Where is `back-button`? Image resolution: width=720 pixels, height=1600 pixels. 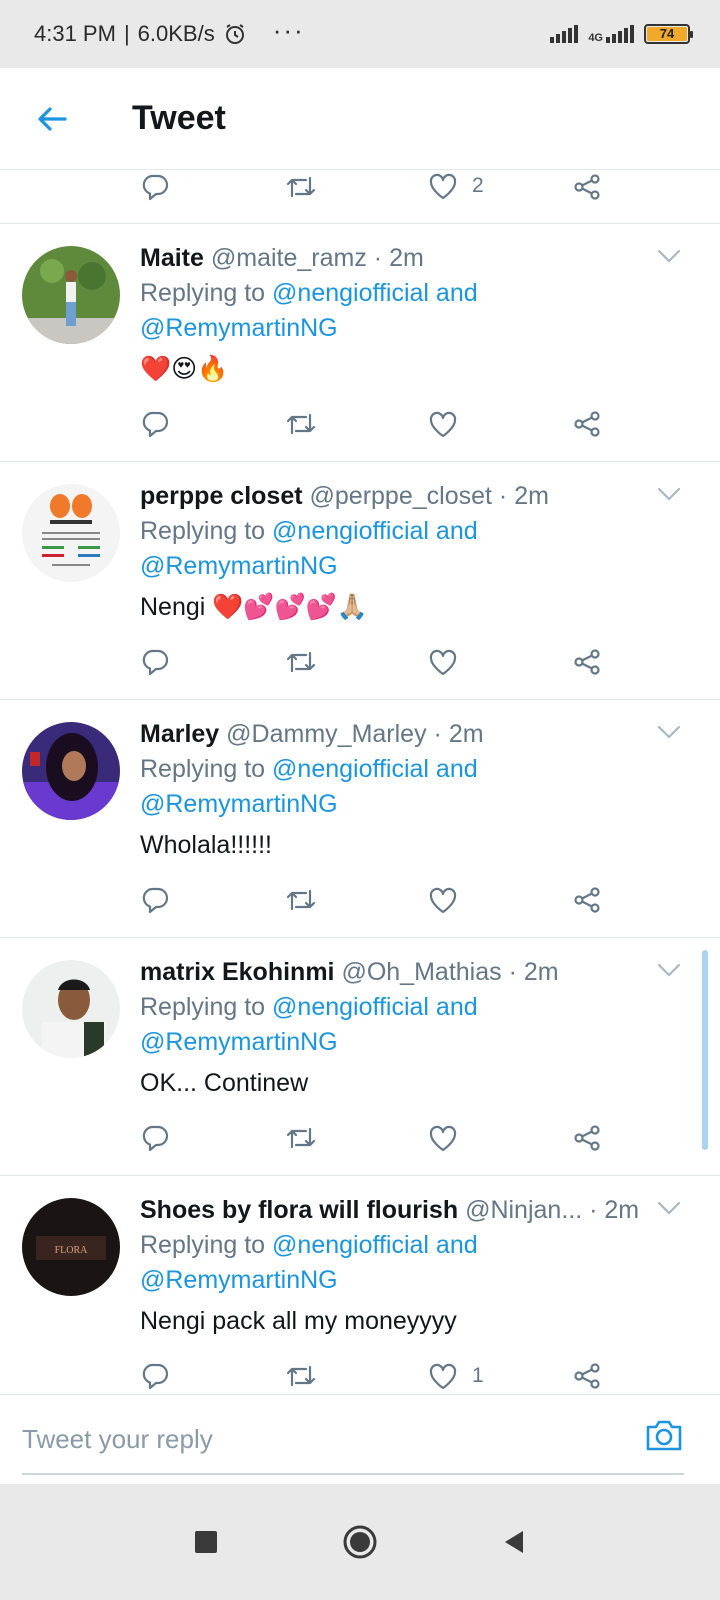 back-button is located at coordinates (52, 119).